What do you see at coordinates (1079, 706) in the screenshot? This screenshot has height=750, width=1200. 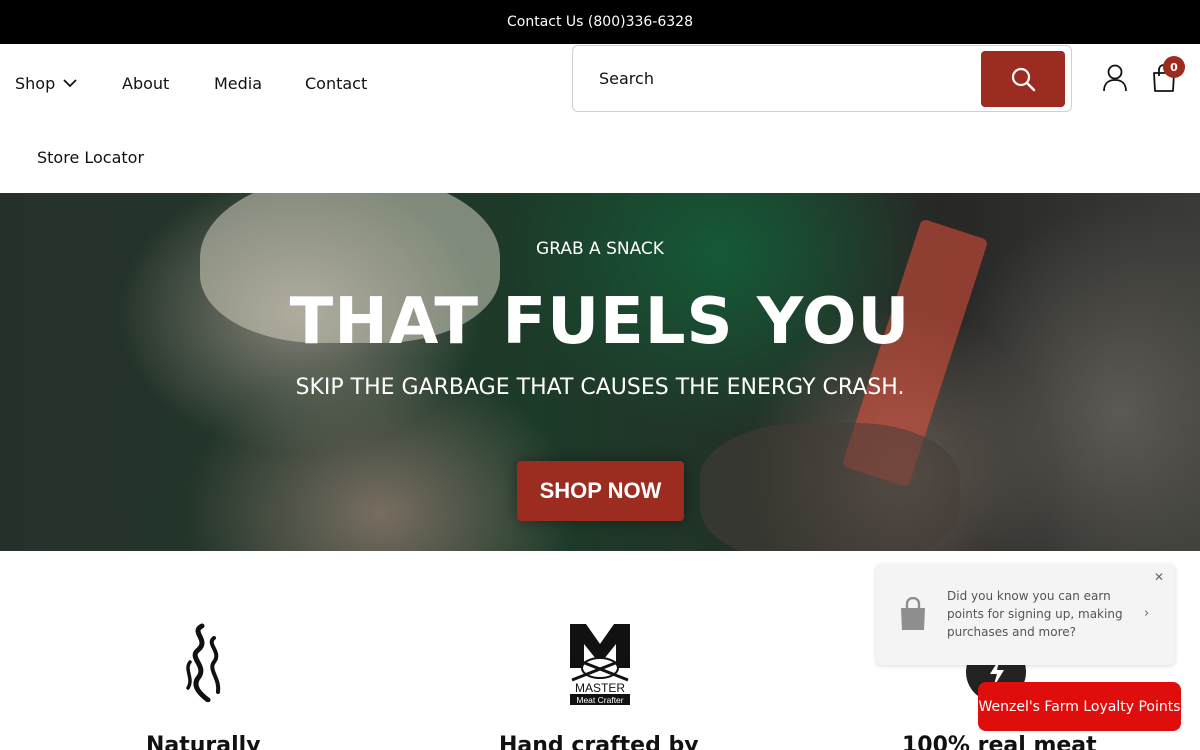 I see `loyalty-points-button: Wenzel's Farm Loyalty Points` at bounding box center [1079, 706].